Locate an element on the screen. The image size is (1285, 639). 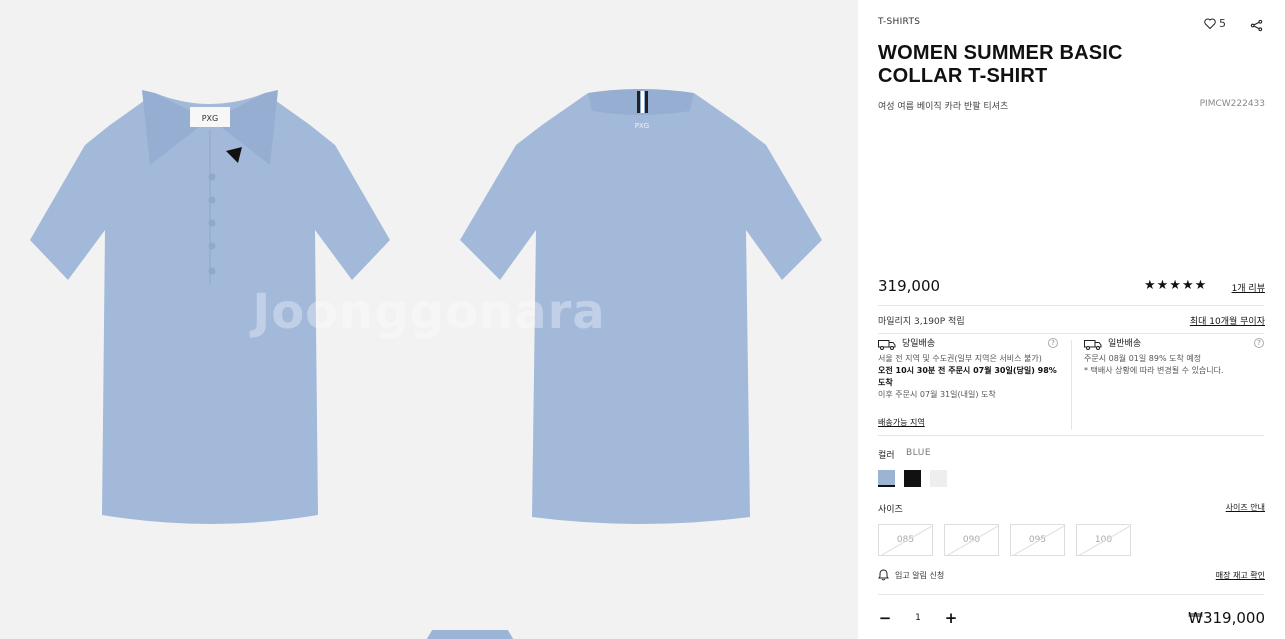
category-label: T-SHIRTS is located at coordinates (899, 22).